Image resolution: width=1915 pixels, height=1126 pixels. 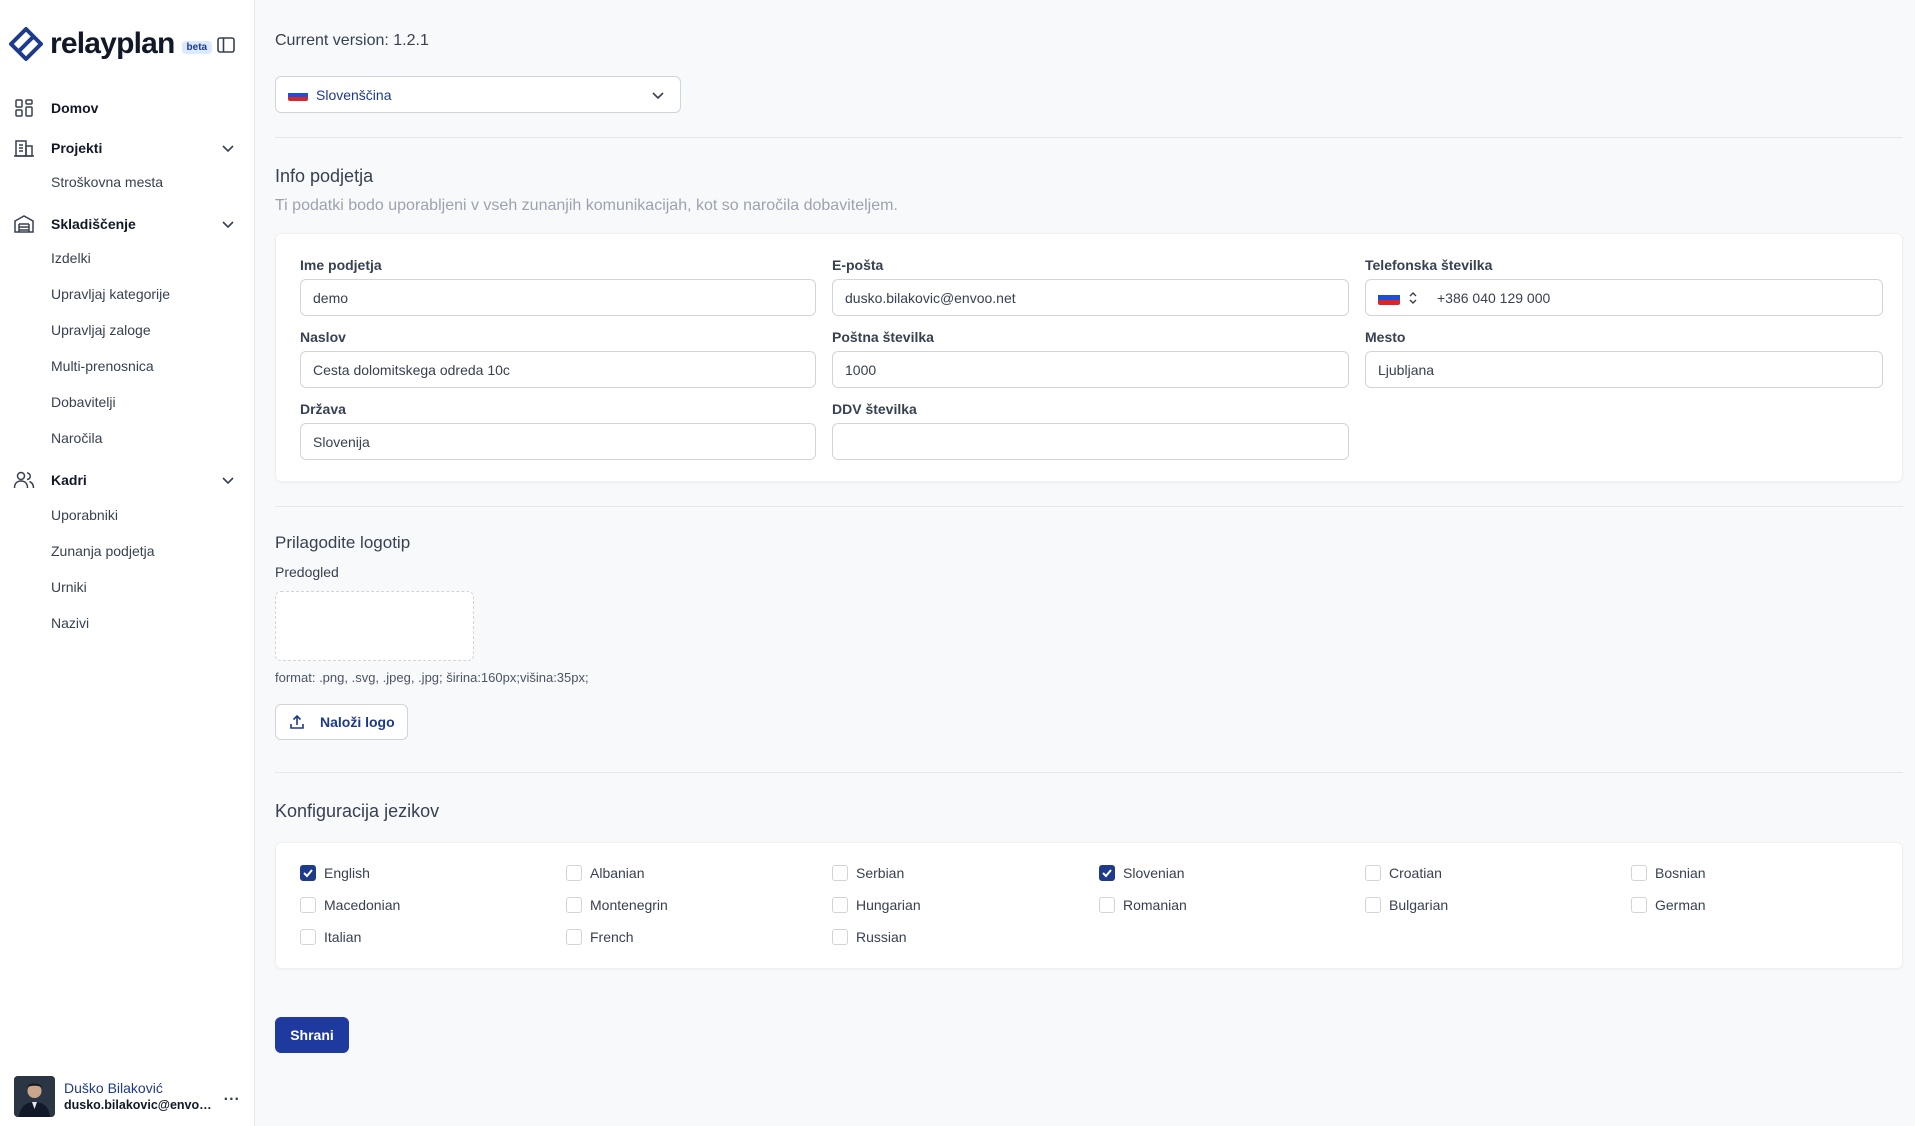 What do you see at coordinates (350, 905) in the screenshot?
I see `language-checkbox-macedonian: Macedonian` at bounding box center [350, 905].